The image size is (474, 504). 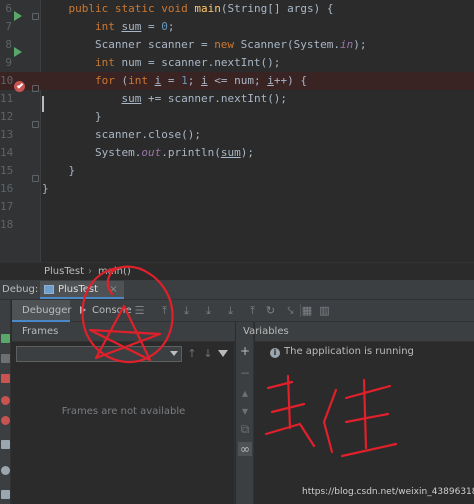 I want to click on copy-icon: ⧉, so click(x=245, y=429).